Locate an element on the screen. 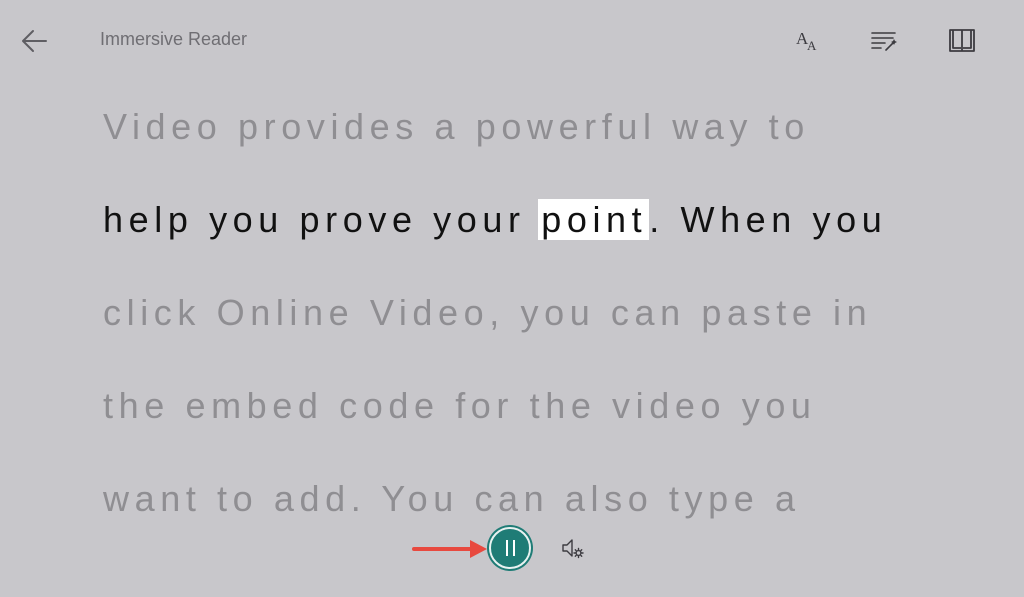  pause-icon is located at coordinates (510, 548).